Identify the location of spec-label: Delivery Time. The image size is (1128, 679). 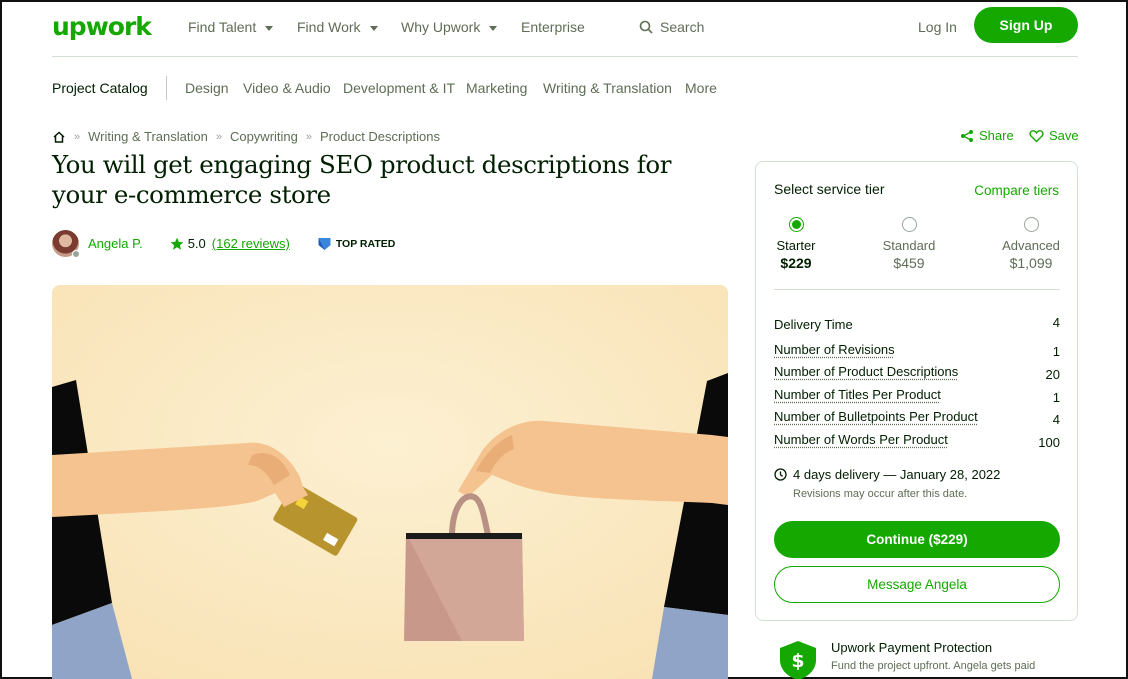
(813, 324).